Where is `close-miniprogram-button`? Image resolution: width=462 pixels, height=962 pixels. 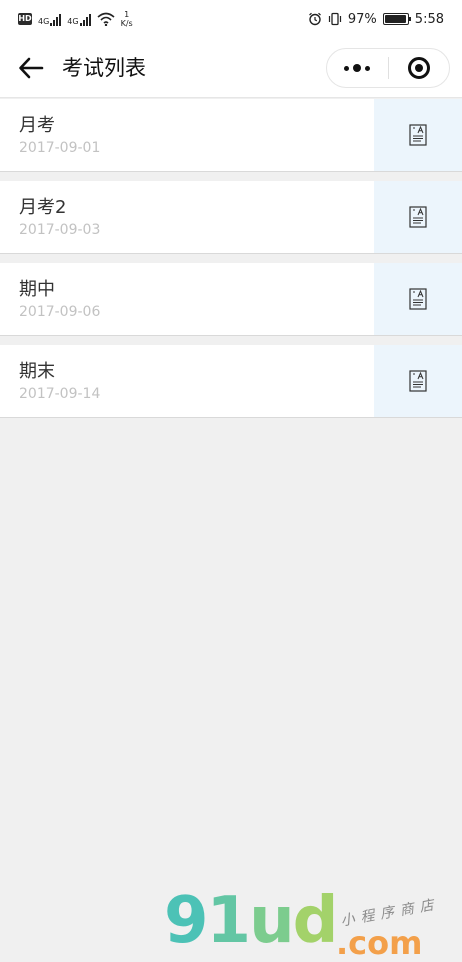
close-miniprogram-button is located at coordinates (419, 68).